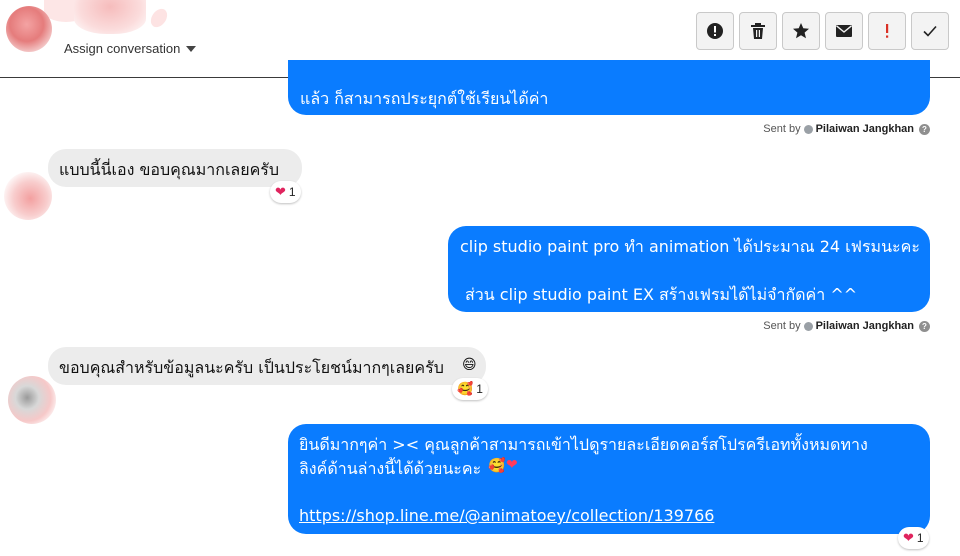  I want to click on envelope-icon, so click(844, 31).